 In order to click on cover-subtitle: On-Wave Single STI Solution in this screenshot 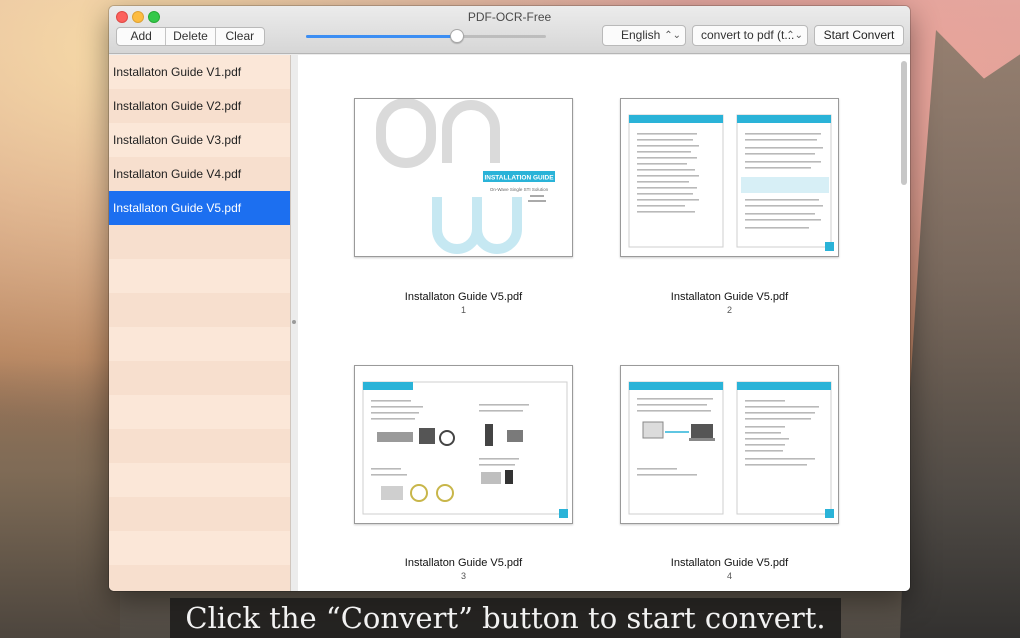, I will do `click(519, 189)`.